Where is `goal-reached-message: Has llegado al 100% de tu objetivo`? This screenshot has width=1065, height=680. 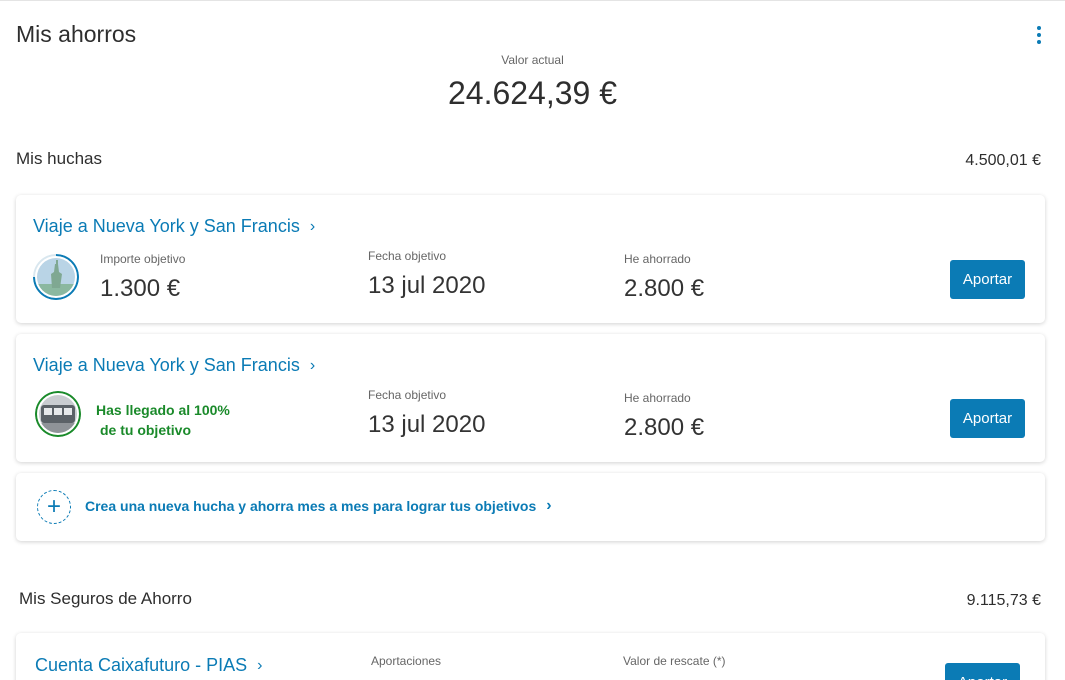 goal-reached-message: Has llegado al 100% de tu objetivo is located at coordinates (163, 420).